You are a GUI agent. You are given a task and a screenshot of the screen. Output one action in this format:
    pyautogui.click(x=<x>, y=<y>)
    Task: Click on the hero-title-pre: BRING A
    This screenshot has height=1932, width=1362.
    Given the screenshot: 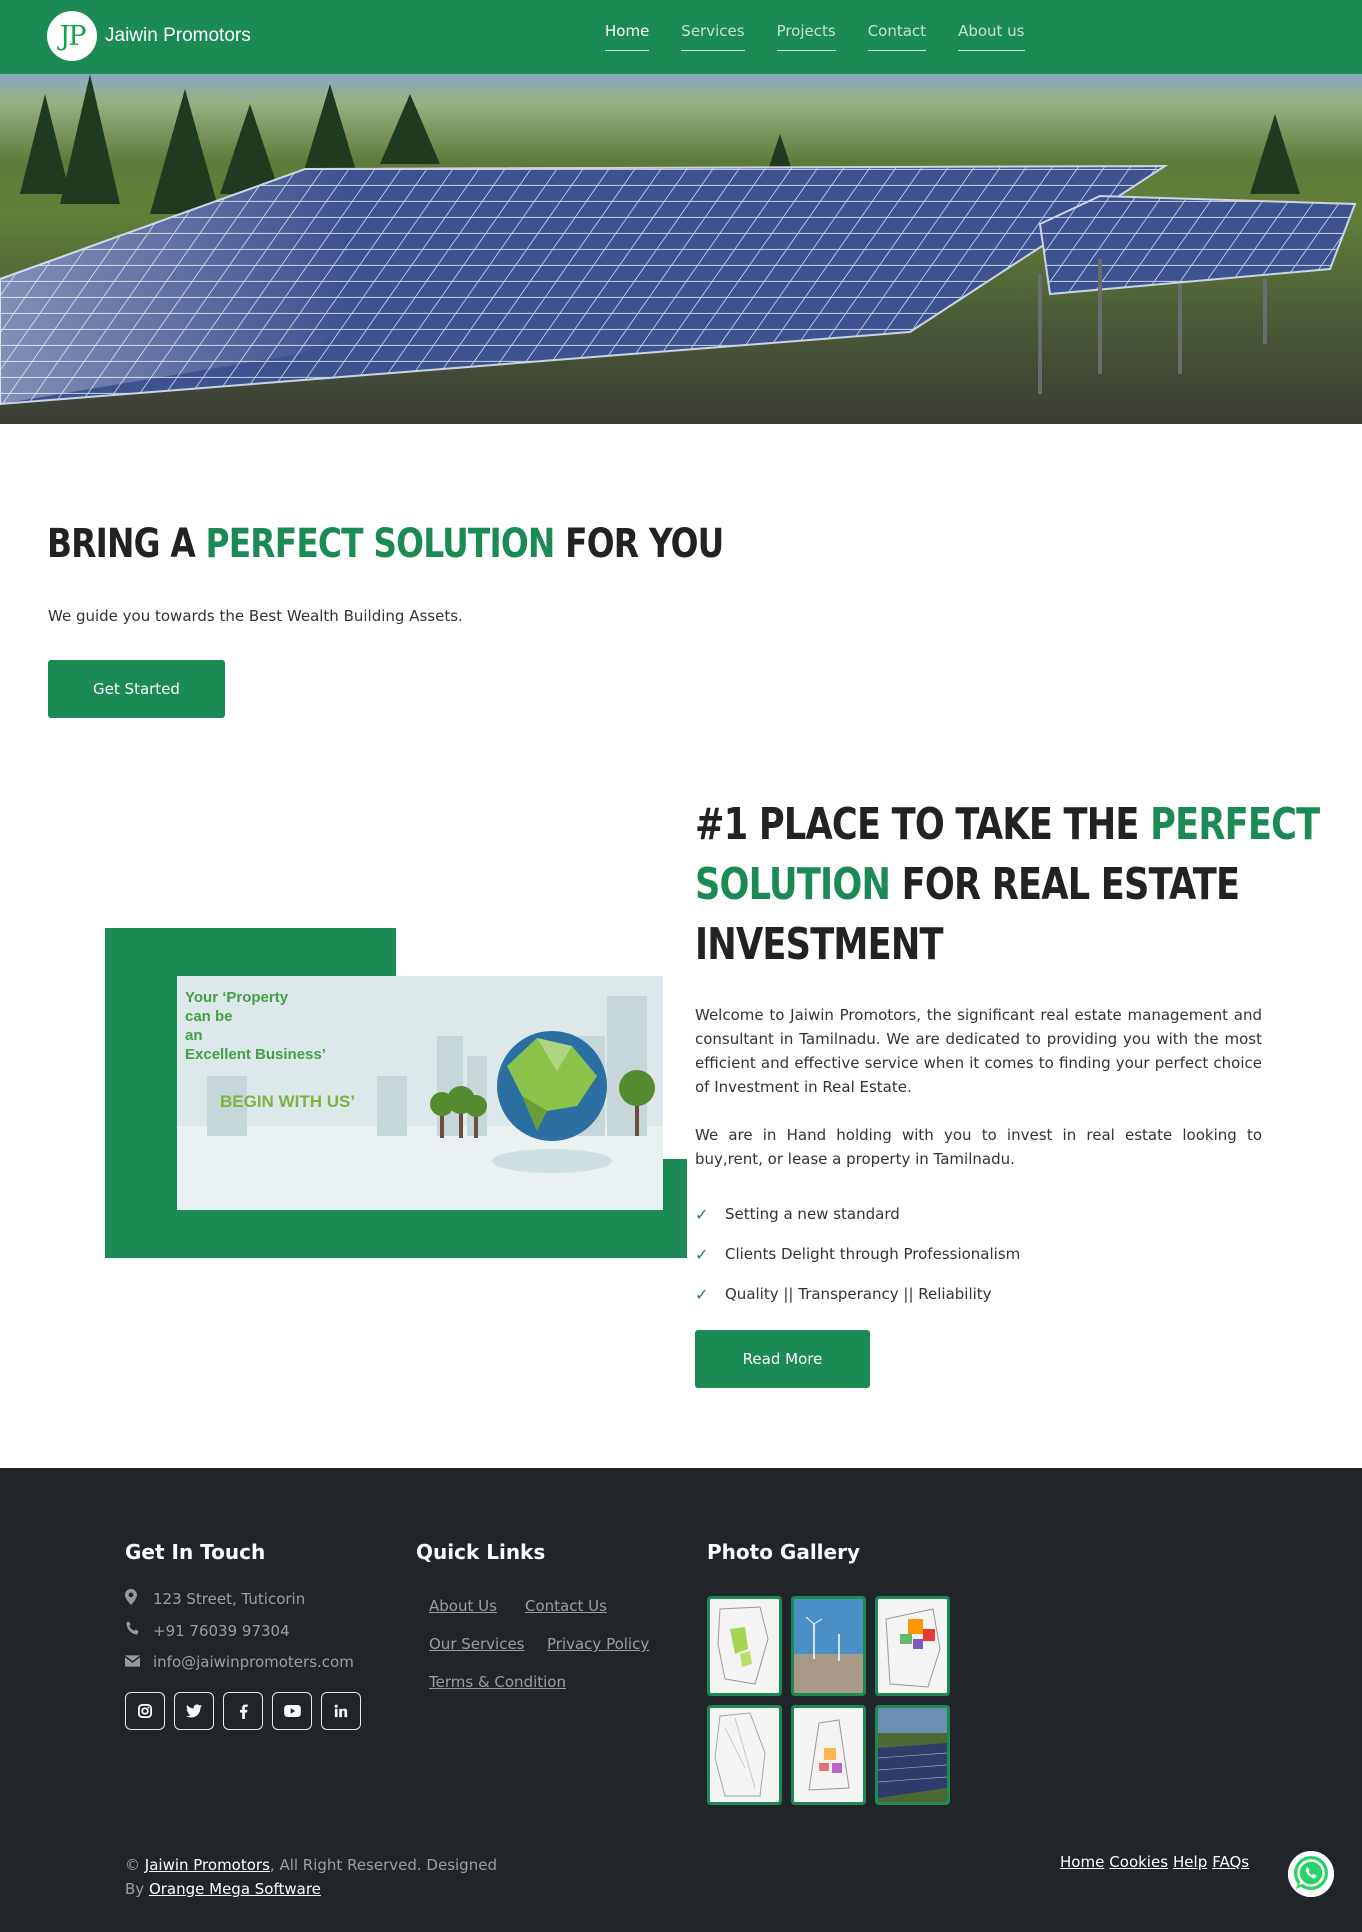 What is the action you would take?
    pyautogui.click(x=126, y=544)
    